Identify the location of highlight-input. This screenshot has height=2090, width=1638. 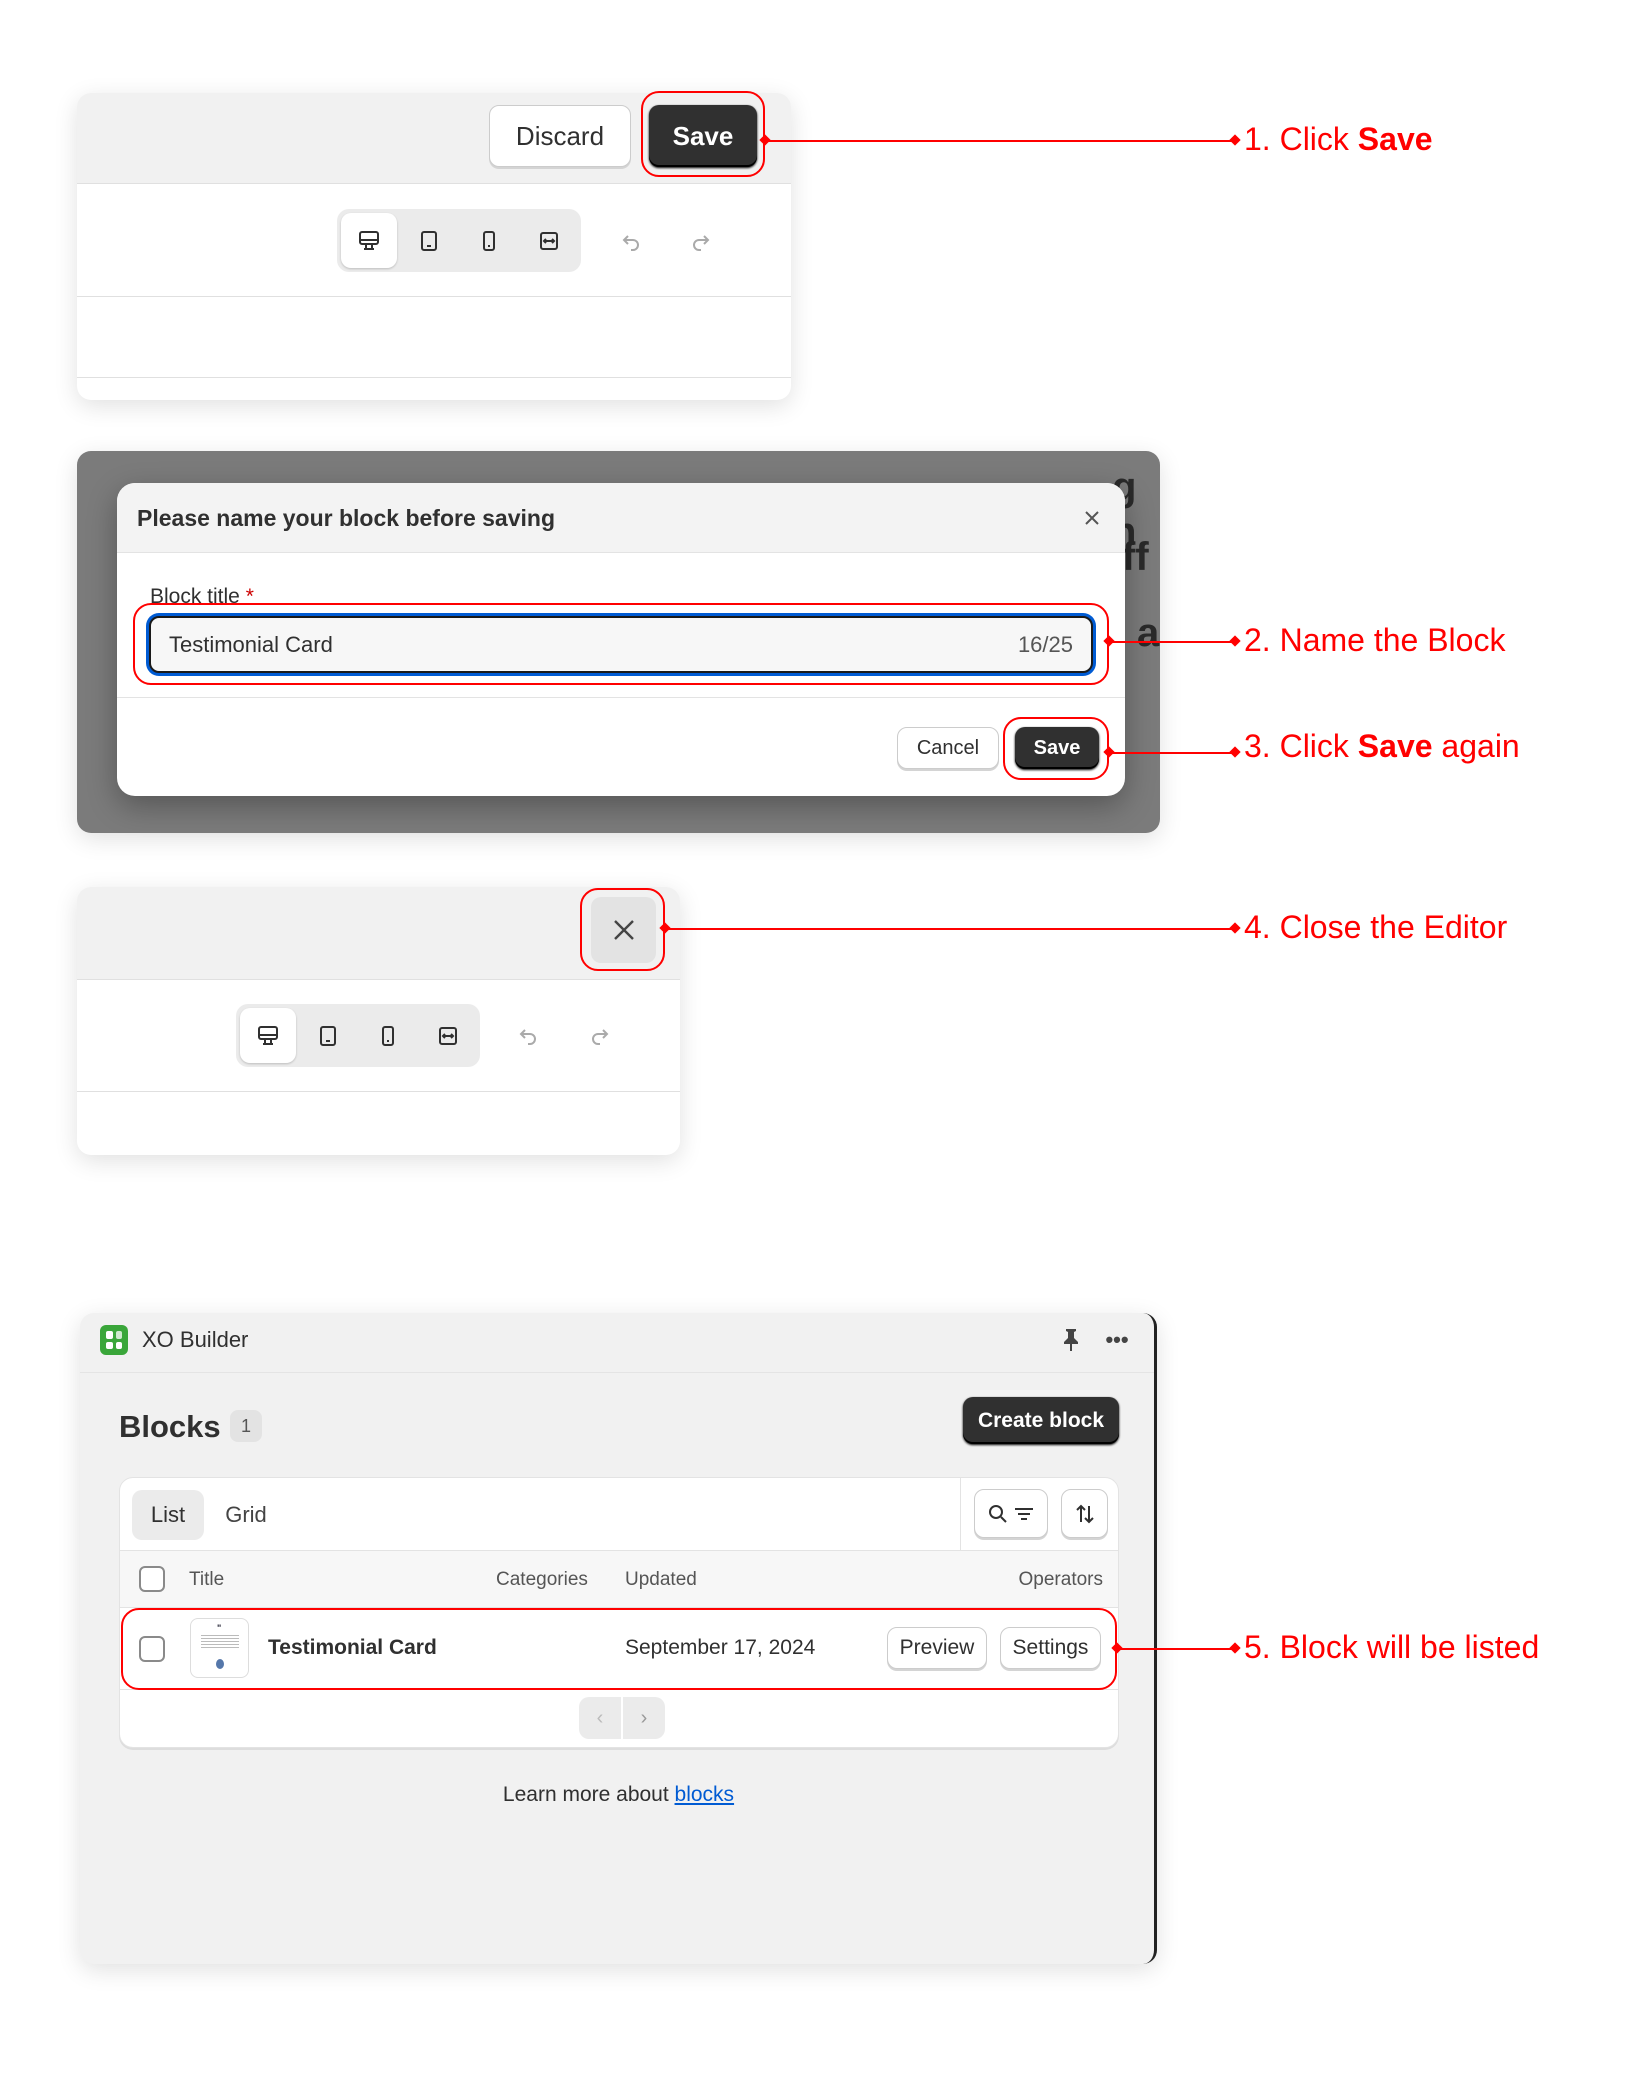
(621, 644).